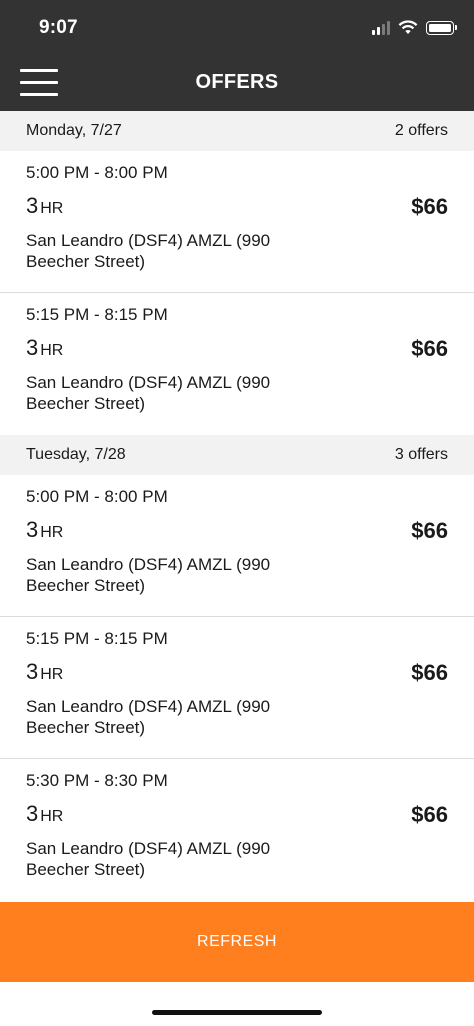 The image size is (474, 1026). Describe the element at coordinates (237, 455) in the screenshot. I see `day-header: Tuesday, 7/28 3 offers` at that location.